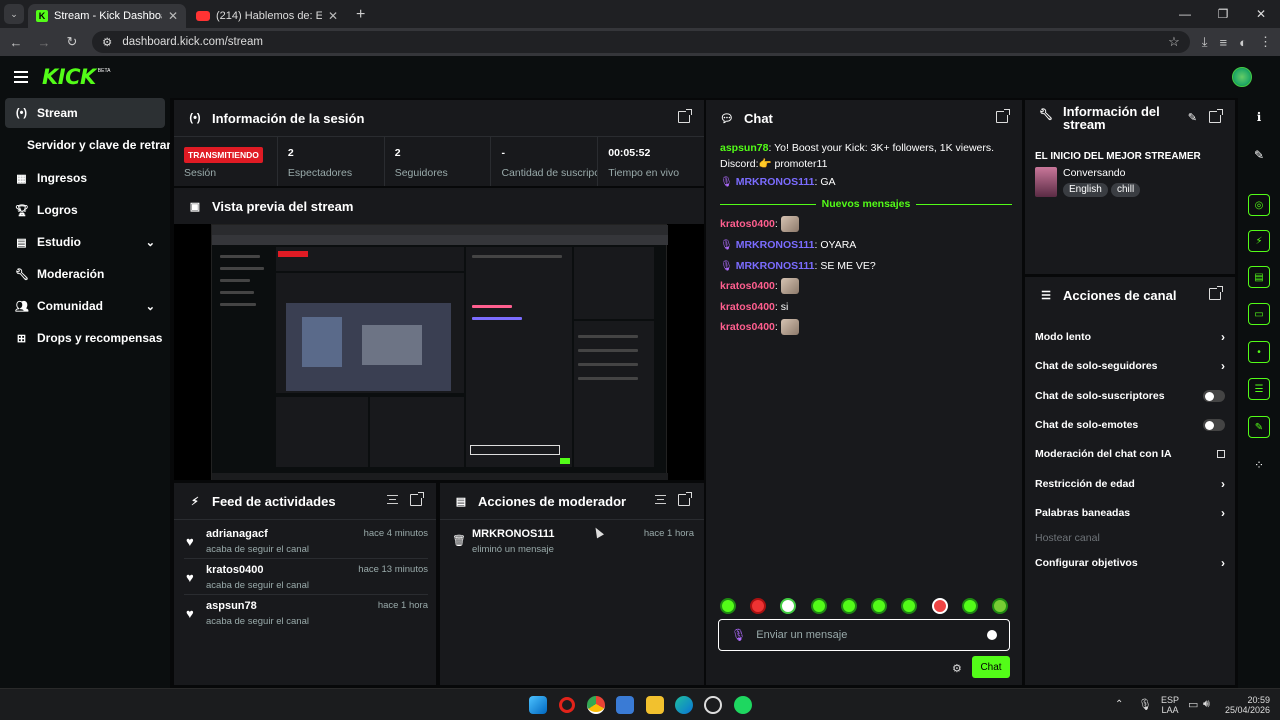 This screenshot has height=720, width=1280. What do you see at coordinates (1185, 14) in the screenshot?
I see `minimize-button: —` at bounding box center [1185, 14].